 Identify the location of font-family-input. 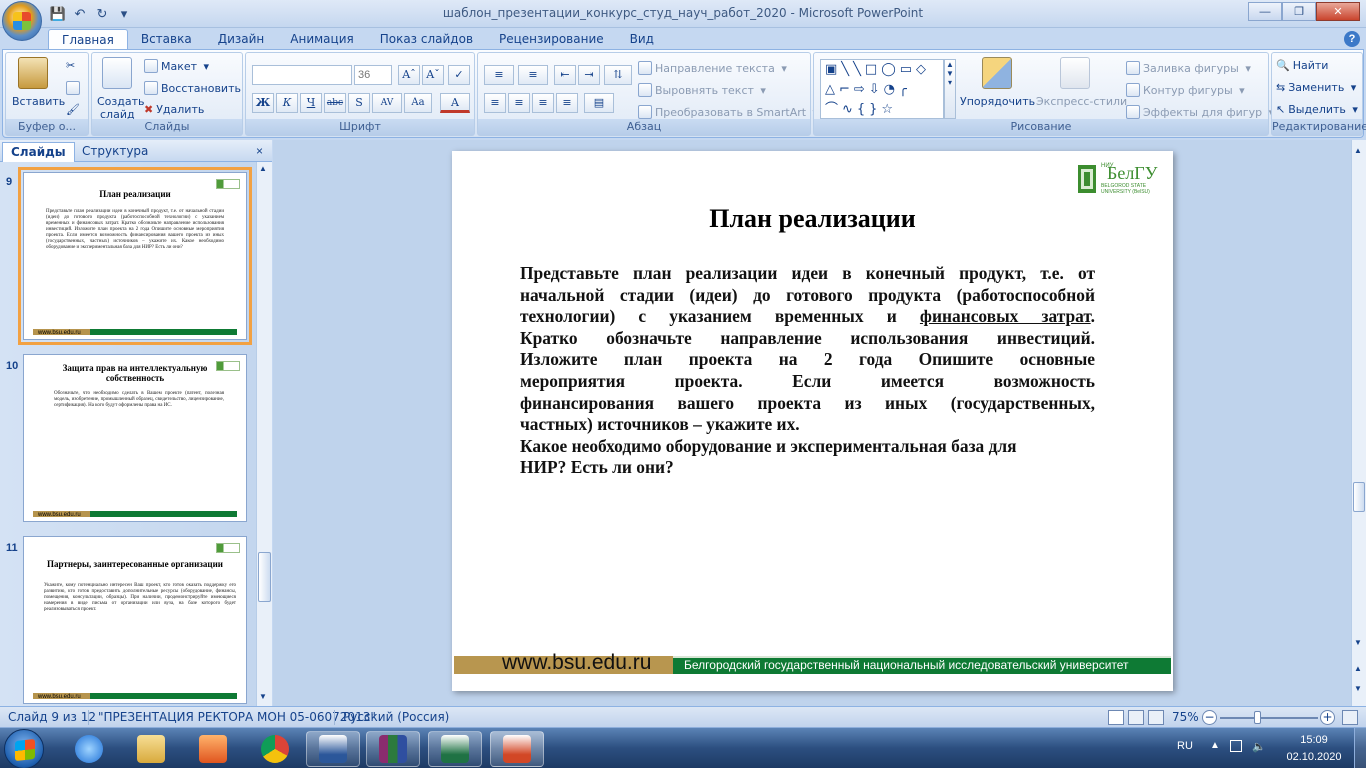
(302, 75).